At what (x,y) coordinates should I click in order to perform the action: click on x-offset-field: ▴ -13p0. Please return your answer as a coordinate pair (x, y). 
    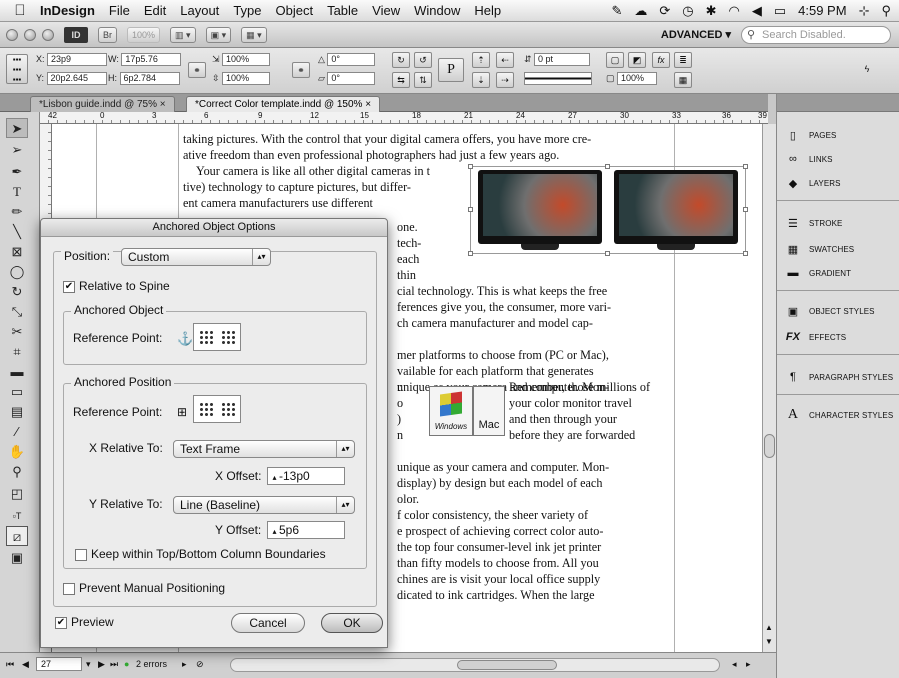
    Looking at the image, I should click on (306, 476).